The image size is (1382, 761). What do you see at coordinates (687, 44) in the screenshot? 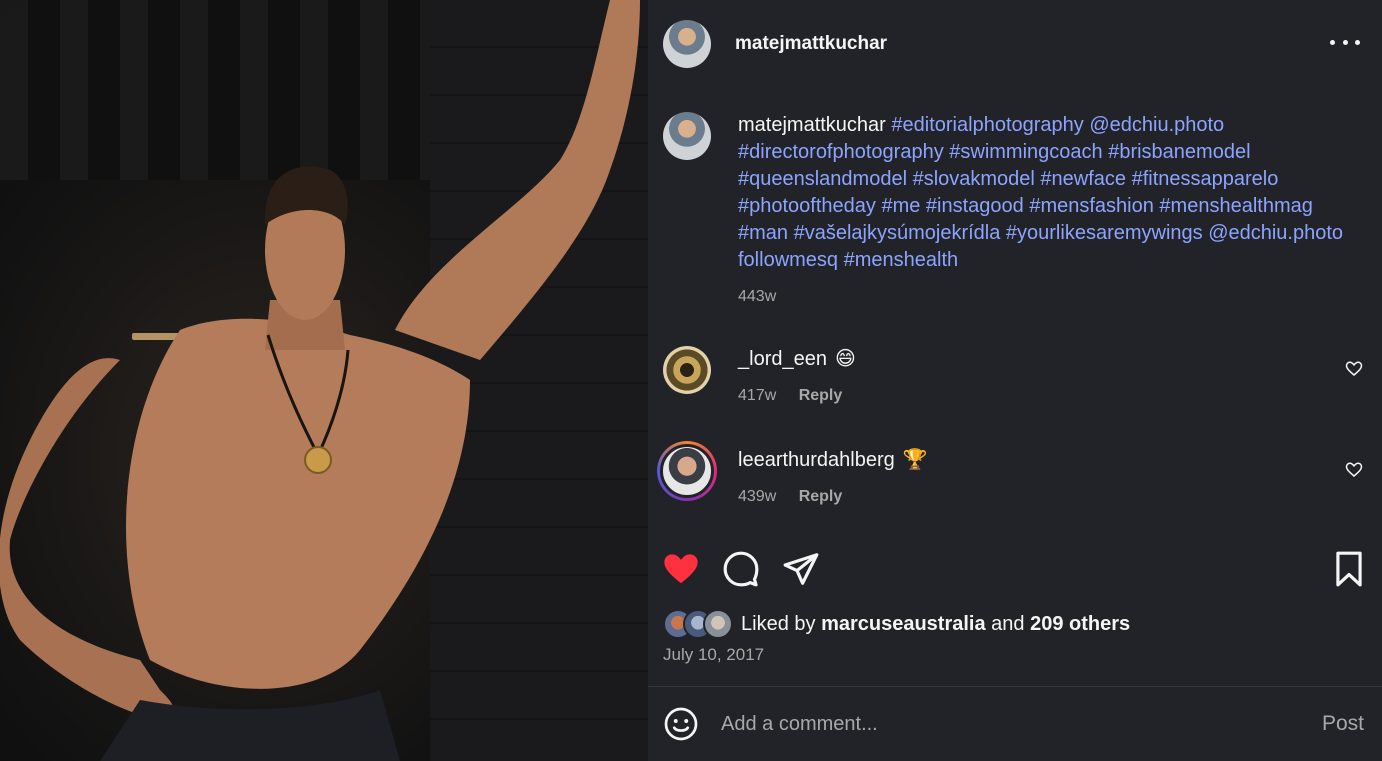
I see `author-avatar` at bounding box center [687, 44].